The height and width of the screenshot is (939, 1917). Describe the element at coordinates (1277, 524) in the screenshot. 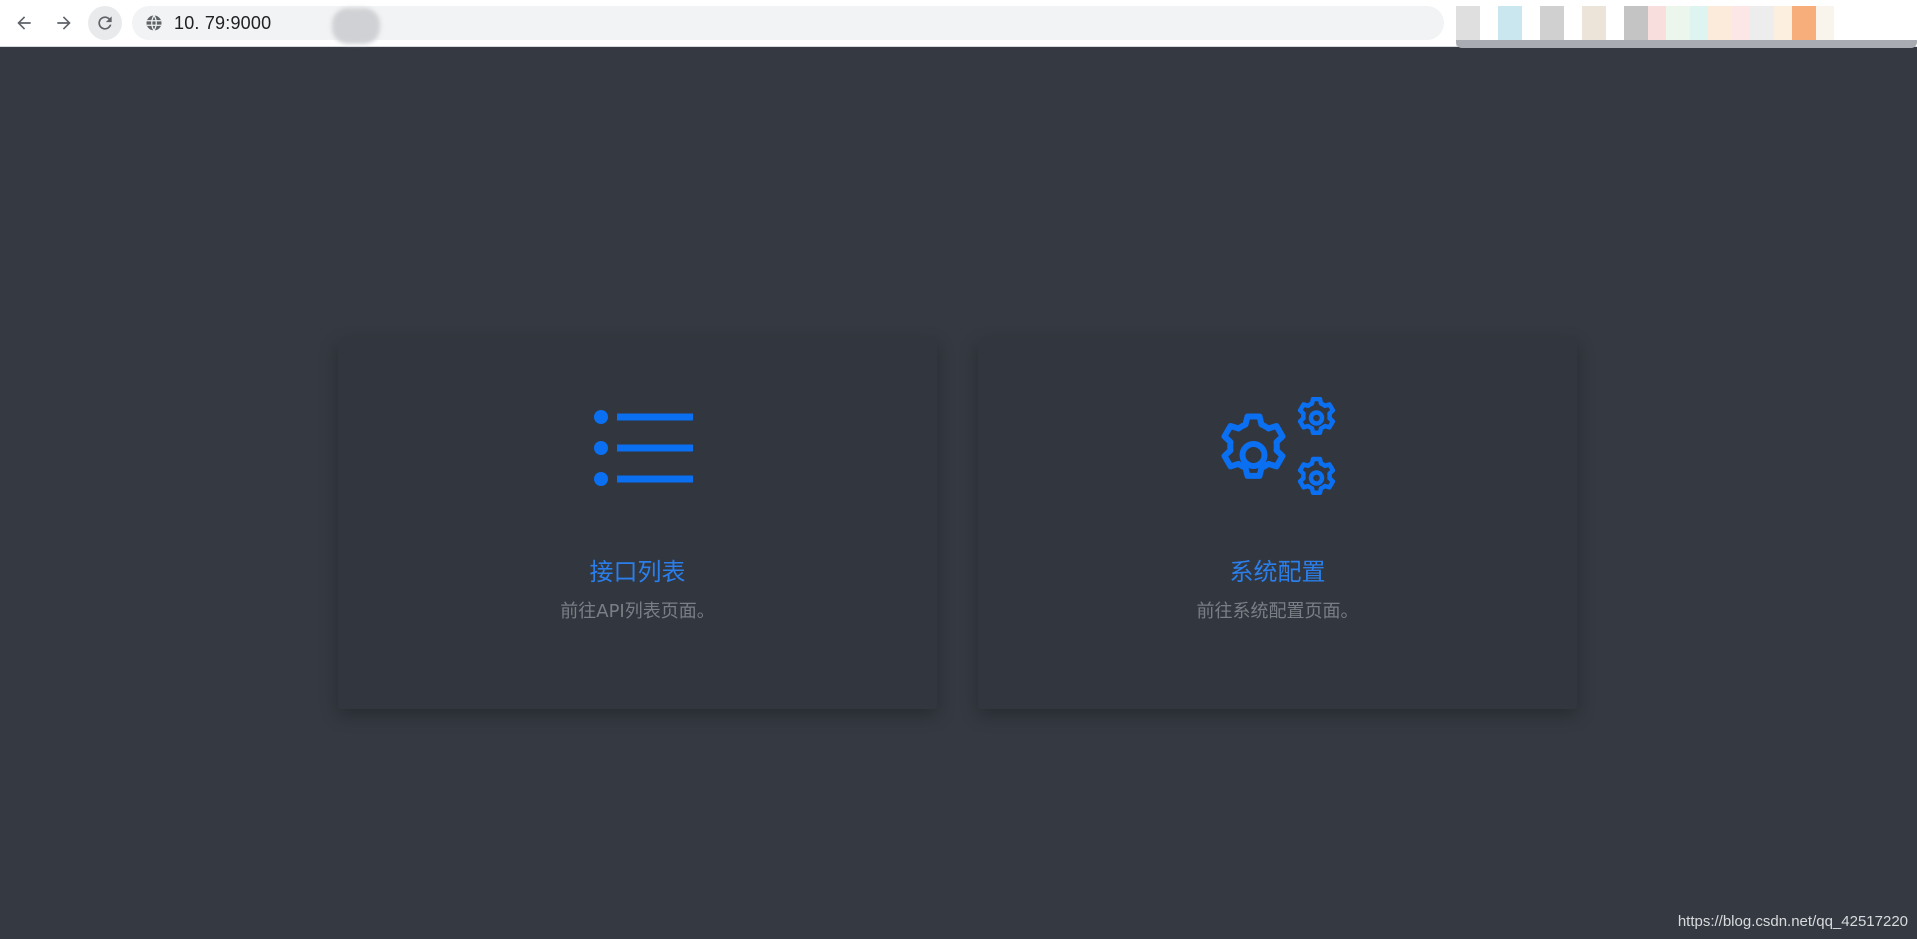

I see `system-config-card: 系统配置 前往系统配置页面。` at that location.